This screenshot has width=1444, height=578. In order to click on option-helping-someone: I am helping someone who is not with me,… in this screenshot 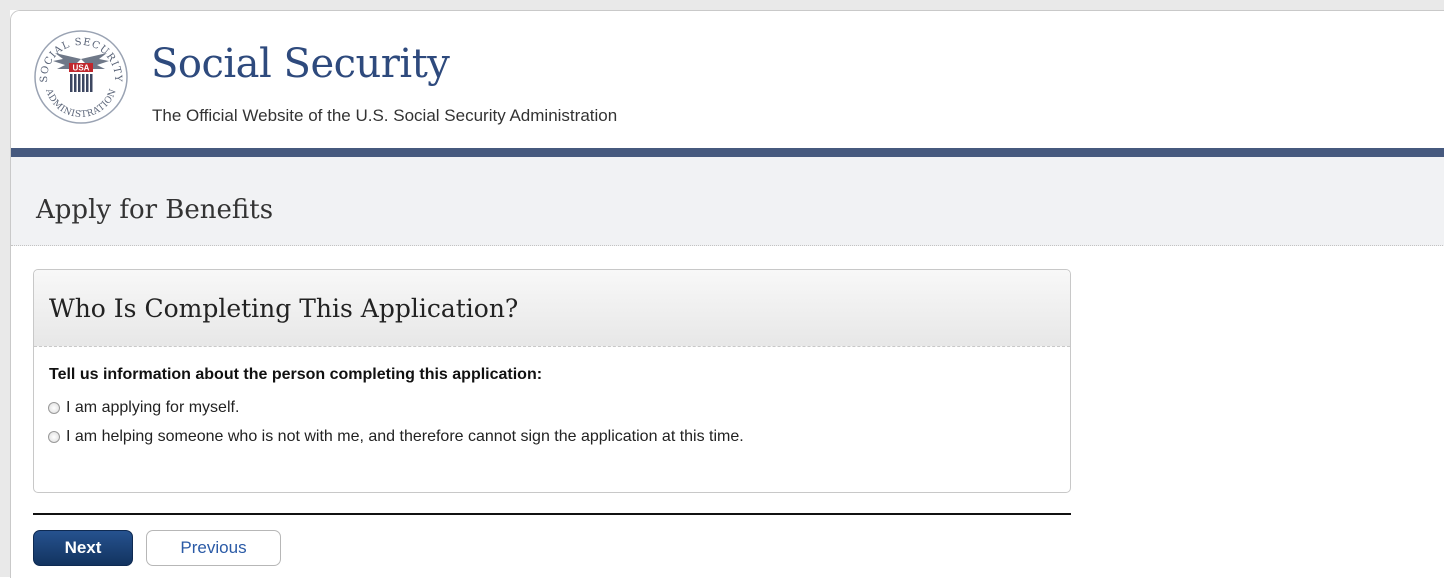, I will do `click(396, 437)`.